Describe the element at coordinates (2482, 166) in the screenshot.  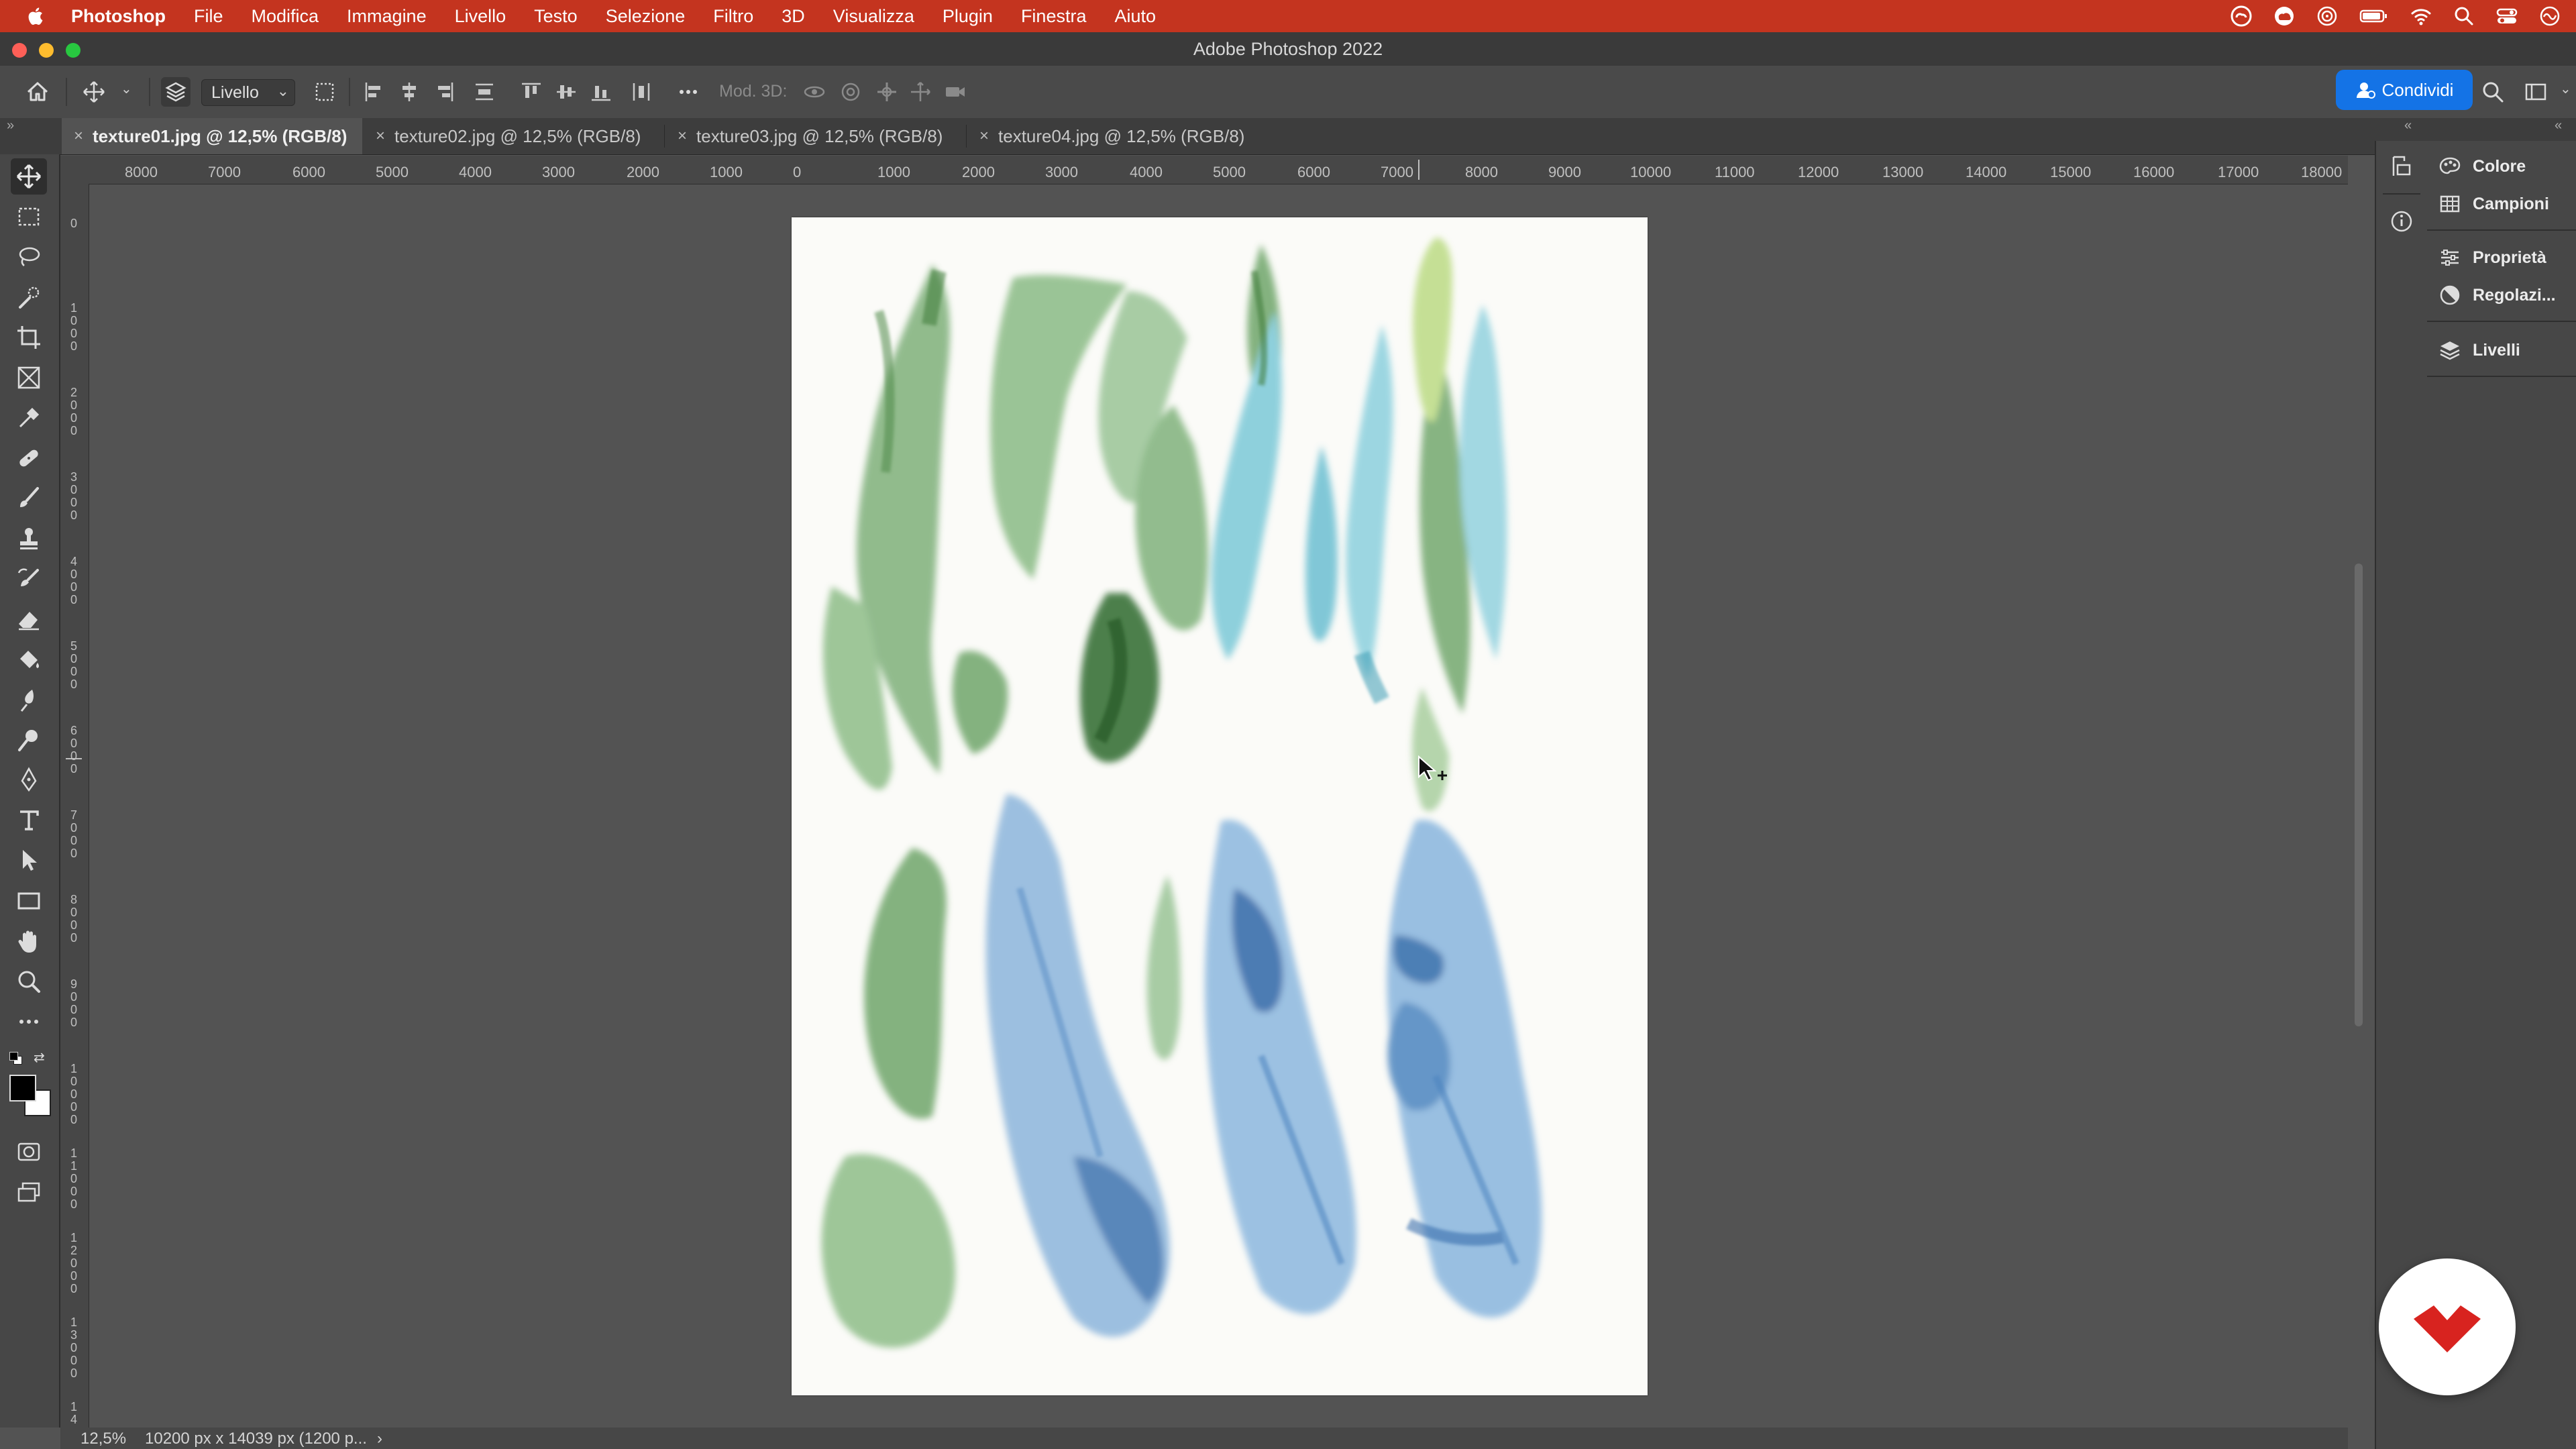
I see `panel-colore: Colore` at that location.